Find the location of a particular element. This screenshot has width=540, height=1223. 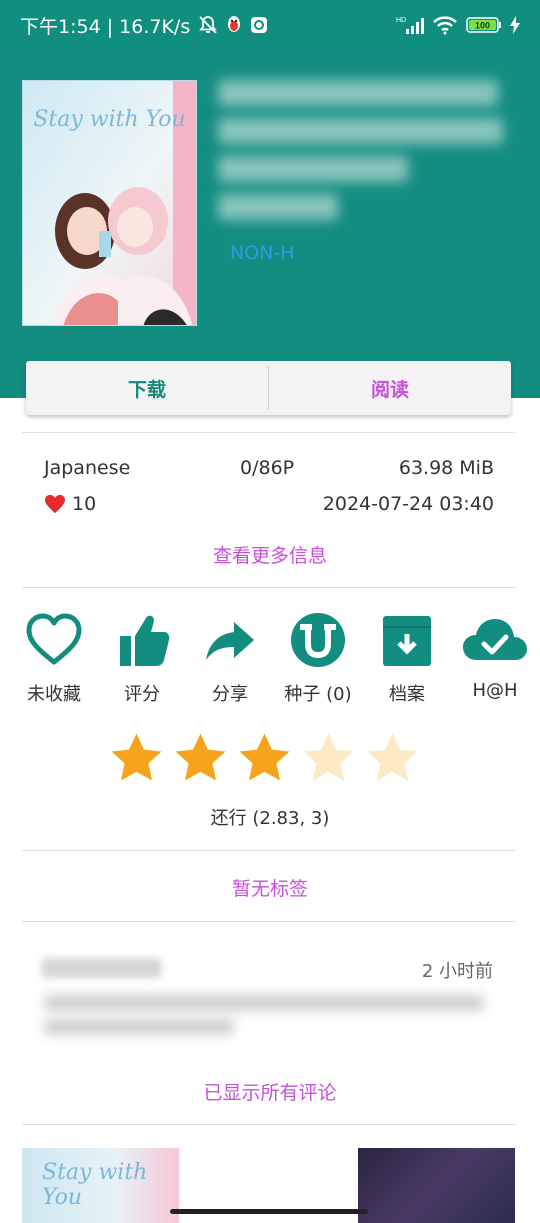

archive-label: 档案 is located at coordinates (407, 694).